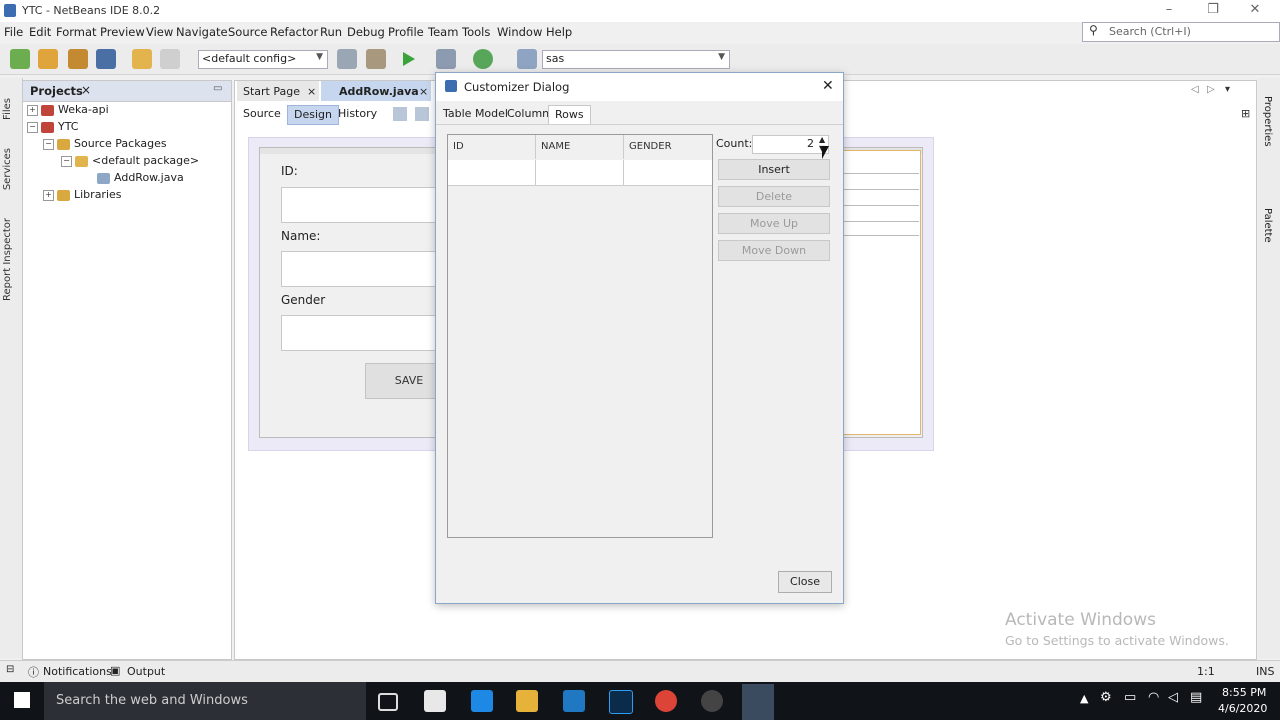 The width and height of the screenshot is (1280, 720). I want to click on build-icon, so click(347, 59).